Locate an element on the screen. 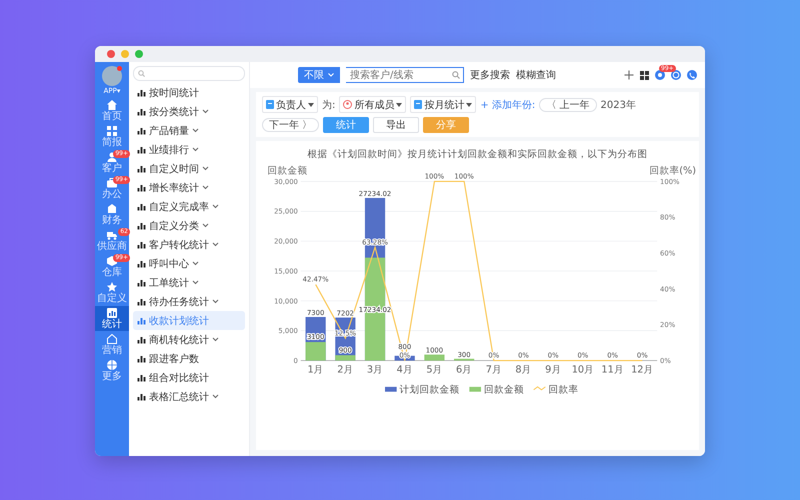 The width and height of the screenshot is (800, 500). menu-item-label: 自定义时间 is located at coordinates (174, 169).